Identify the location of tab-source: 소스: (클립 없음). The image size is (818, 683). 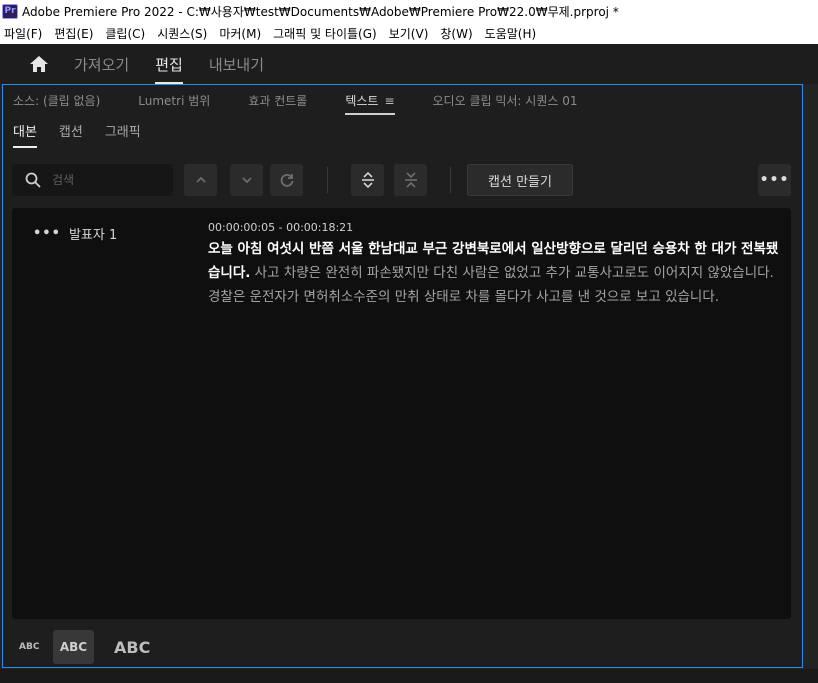
(56, 100).